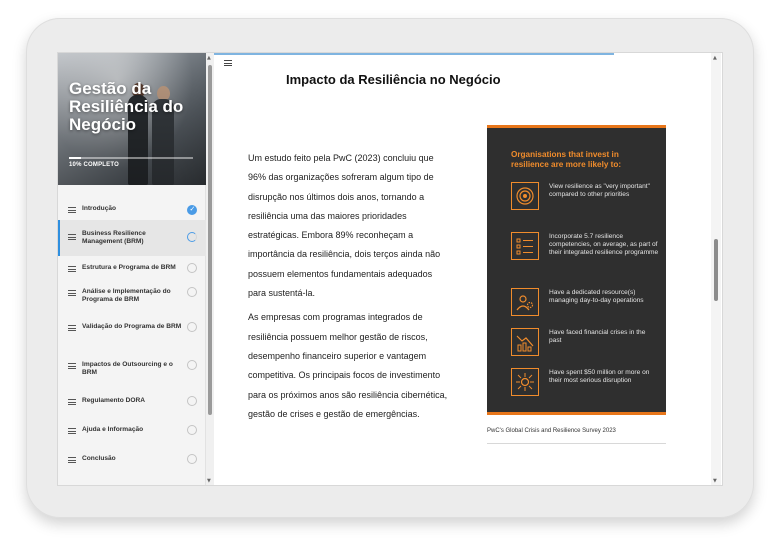  I want to click on infographic-row-text: Have faced financial crises in the past, so click(597, 336).